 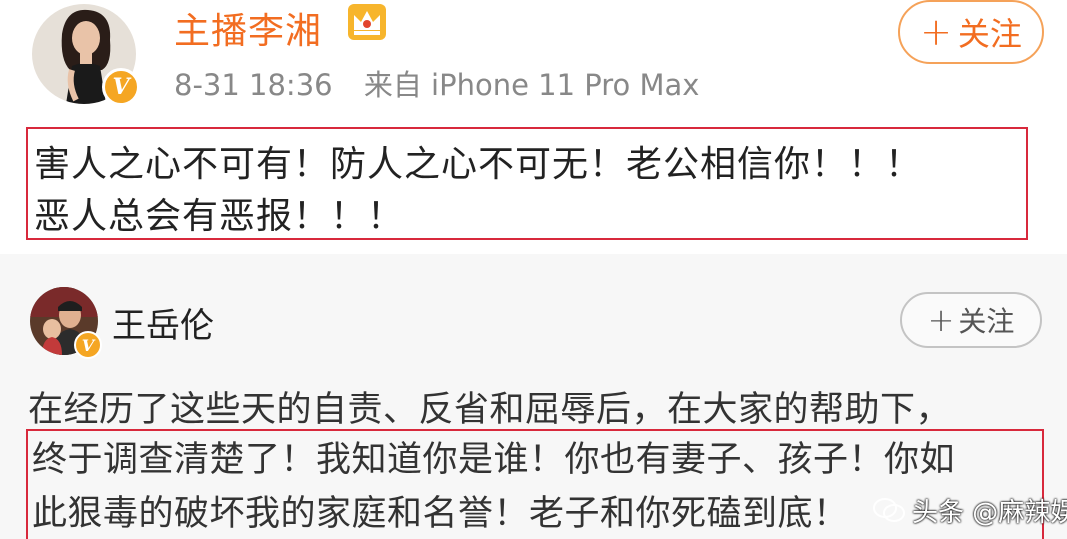 I want to click on post-meta: 8-31 18:36 来自 iPhone 11 Pro Max, so click(x=436, y=83).